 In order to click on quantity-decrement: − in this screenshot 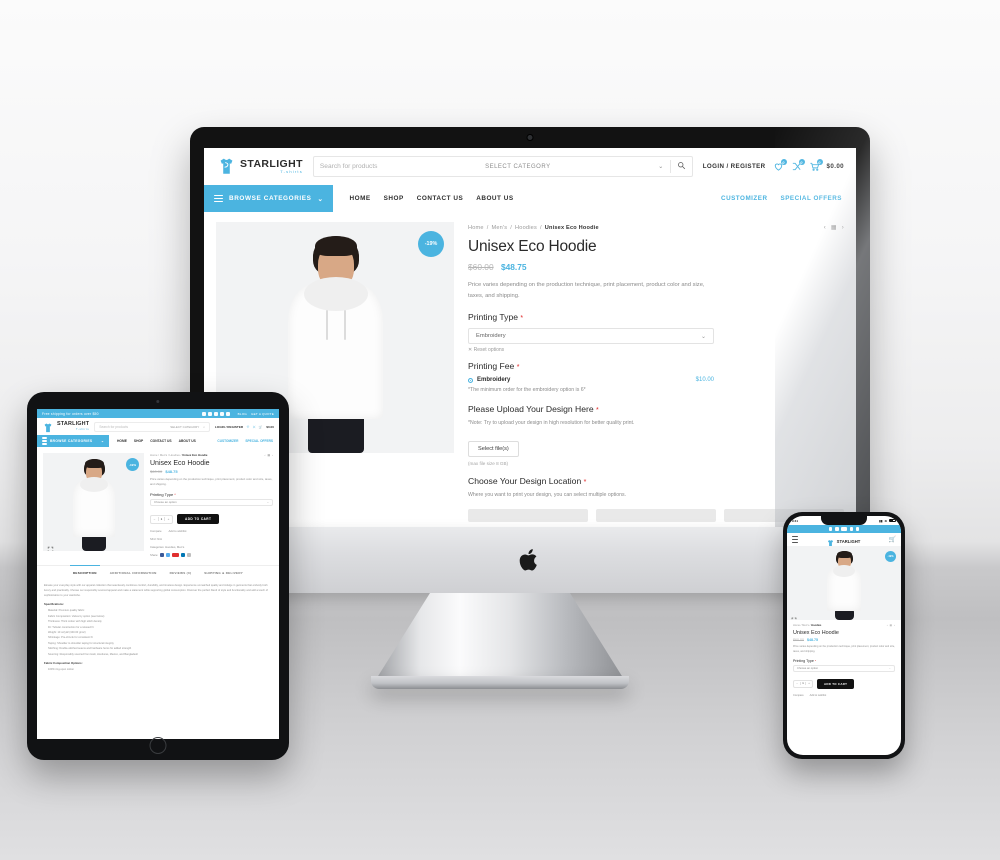, I will do `click(154, 519)`.